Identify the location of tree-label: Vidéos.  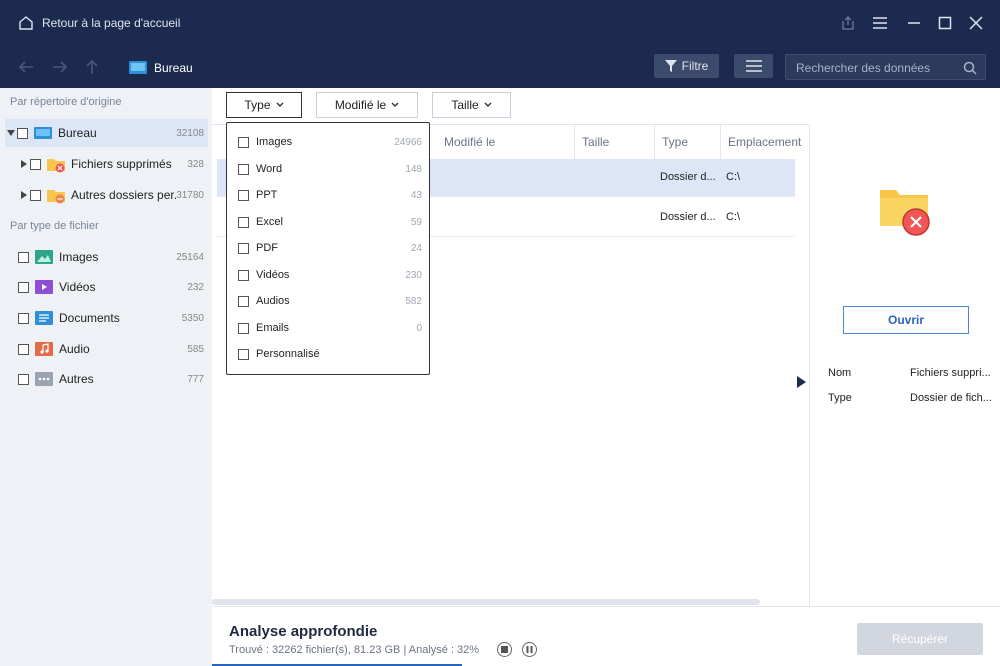
(77, 287).